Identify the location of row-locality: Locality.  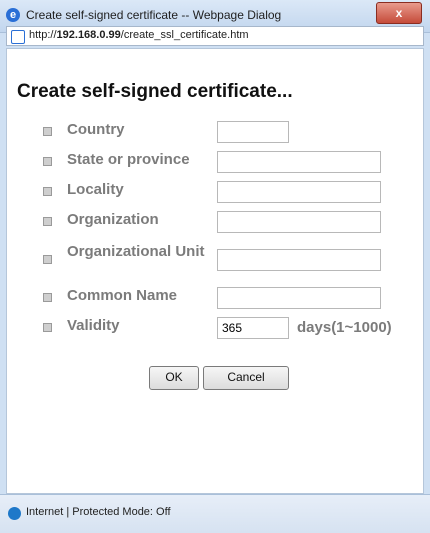
(215, 193).